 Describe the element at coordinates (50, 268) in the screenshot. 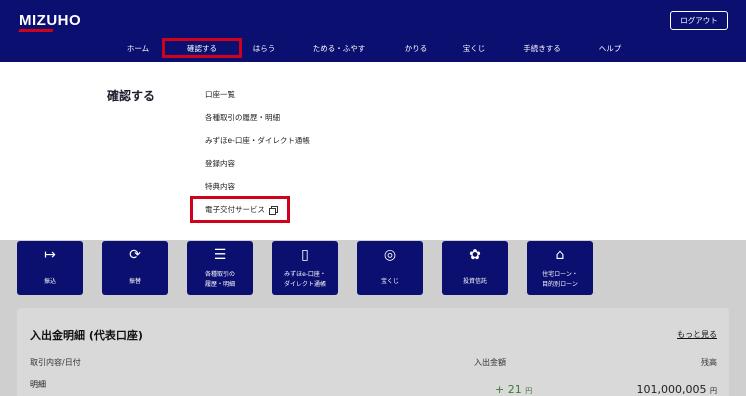

I see `tile-transfer: ↦ 振込` at that location.